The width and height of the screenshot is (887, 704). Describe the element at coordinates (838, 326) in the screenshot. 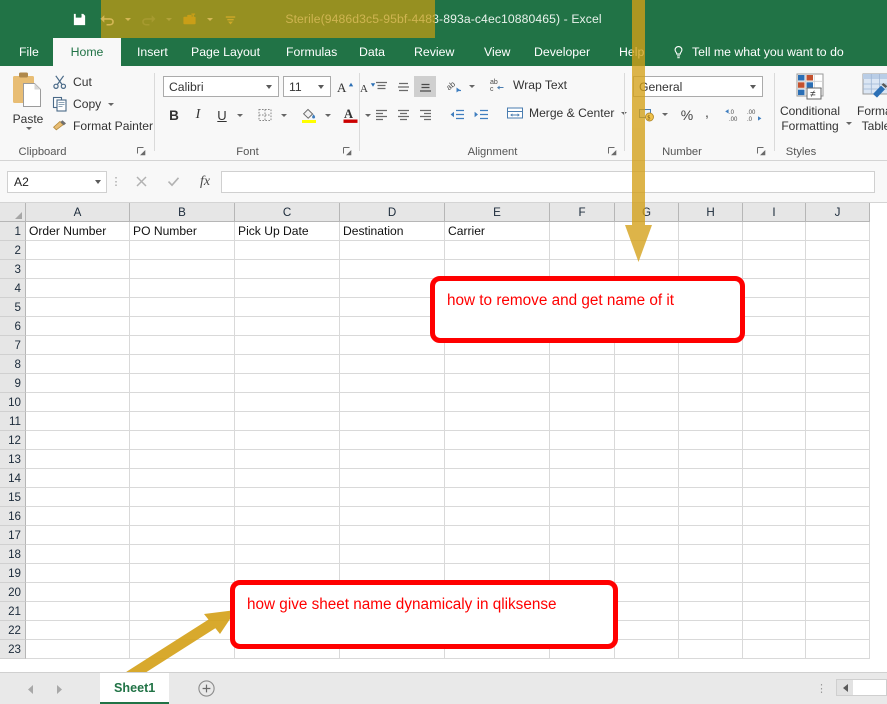

I see `cell-J6` at that location.